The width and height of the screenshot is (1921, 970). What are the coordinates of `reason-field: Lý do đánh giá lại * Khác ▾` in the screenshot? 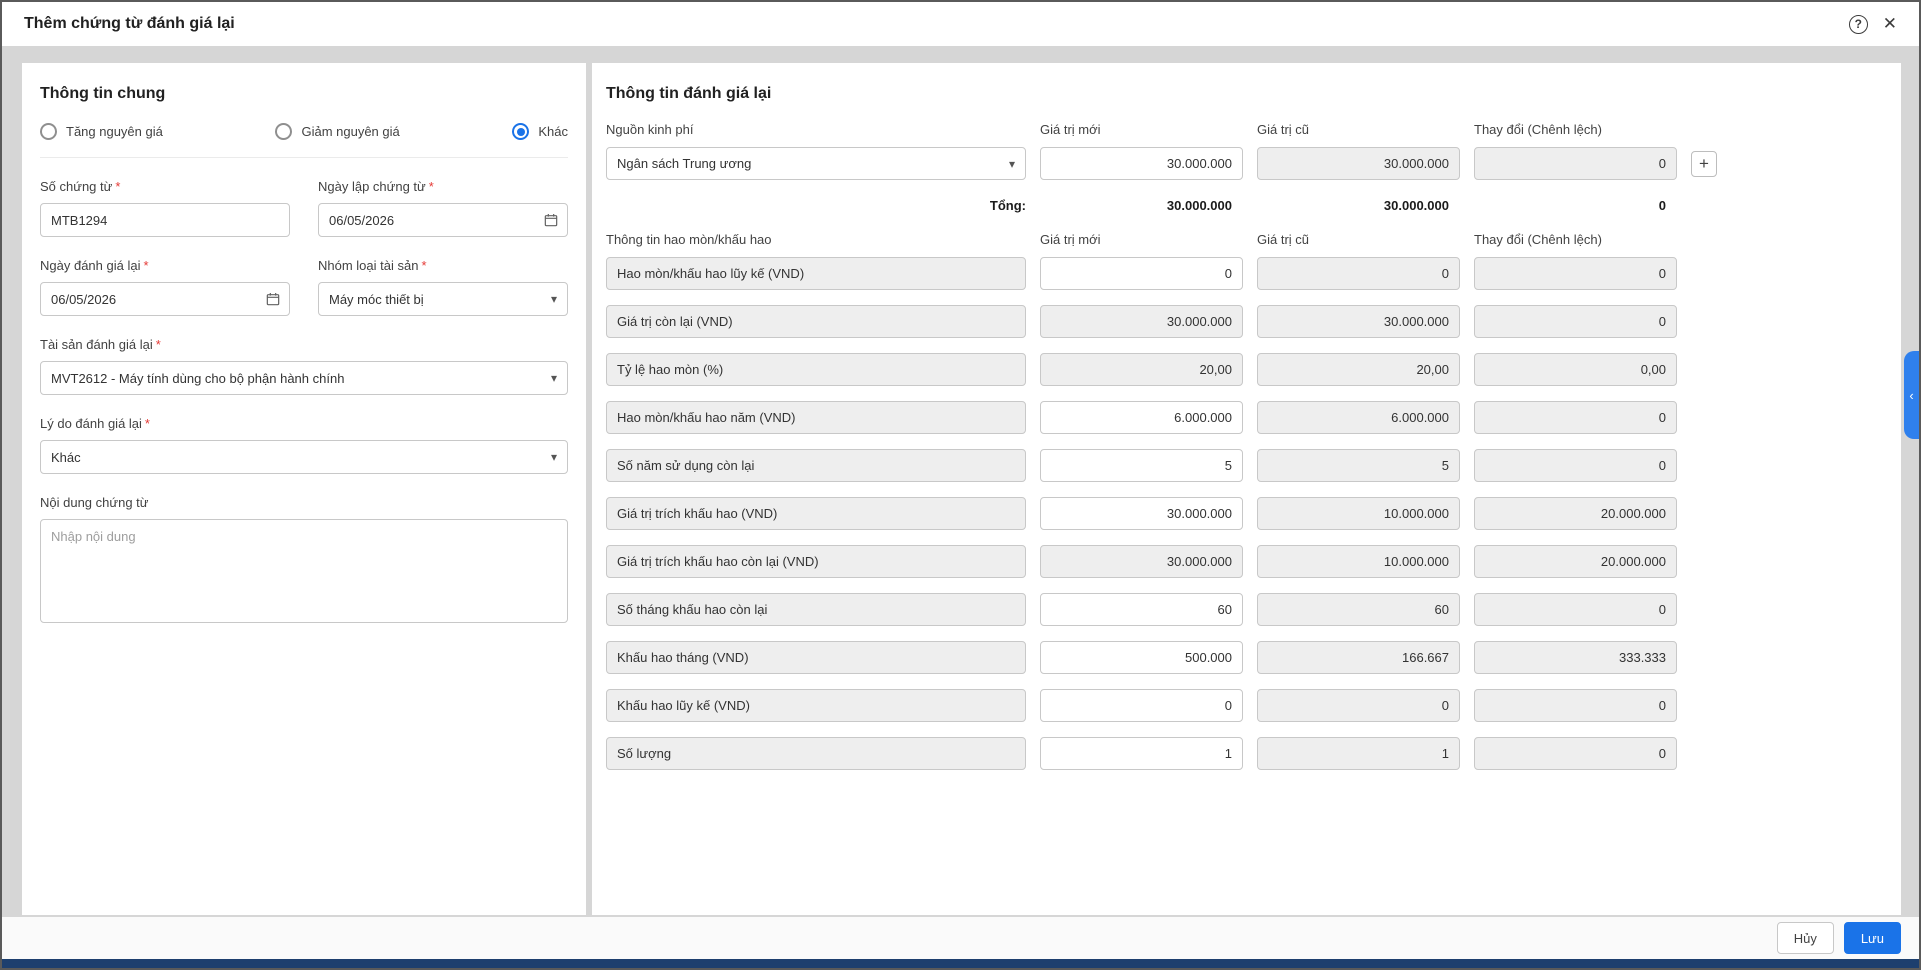 It's located at (304, 445).